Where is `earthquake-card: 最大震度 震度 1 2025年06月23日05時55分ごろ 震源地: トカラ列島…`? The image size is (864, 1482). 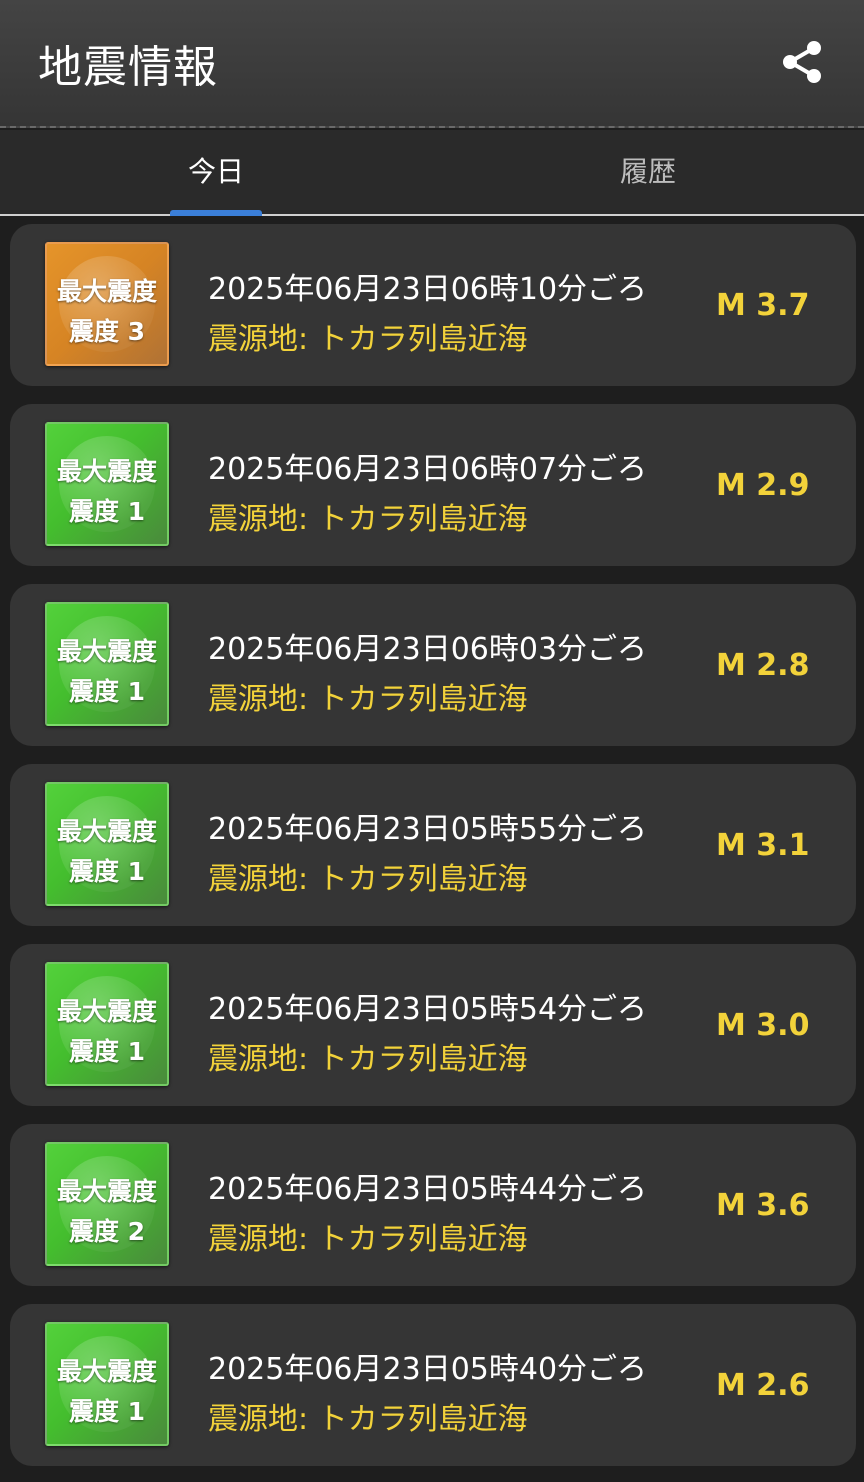 earthquake-card: 最大震度 震度 1 2025年06月23日05時55分ごろ 震源地: トカラ列島… is located at coordinates (433, 845).